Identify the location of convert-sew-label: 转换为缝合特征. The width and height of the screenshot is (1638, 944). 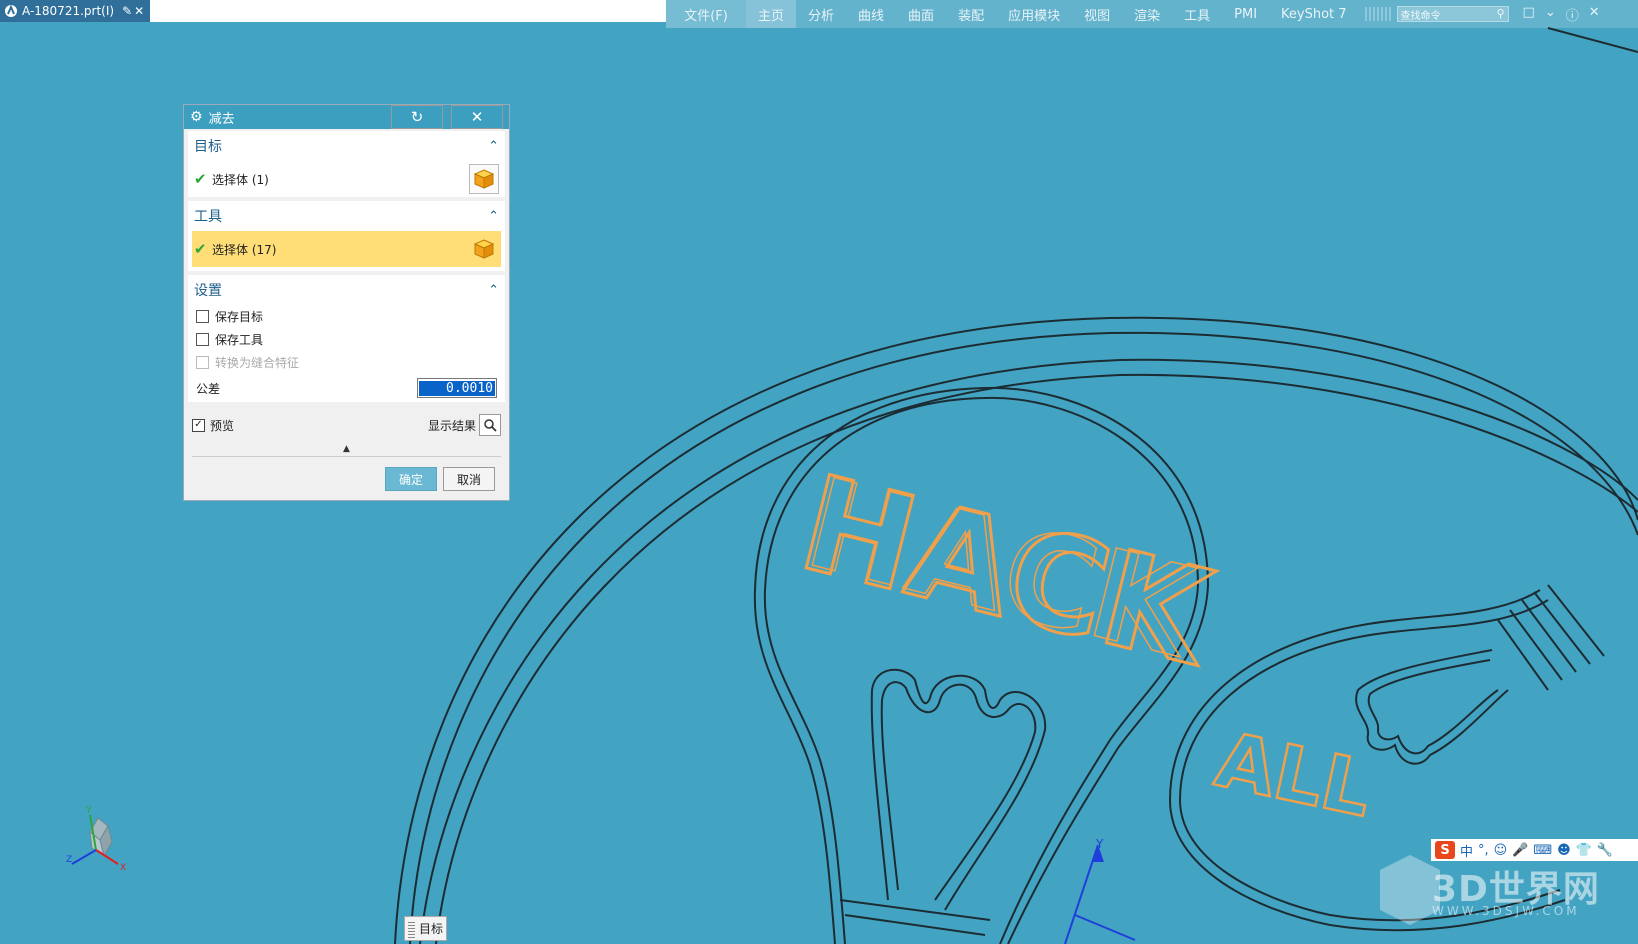
(257, 363).